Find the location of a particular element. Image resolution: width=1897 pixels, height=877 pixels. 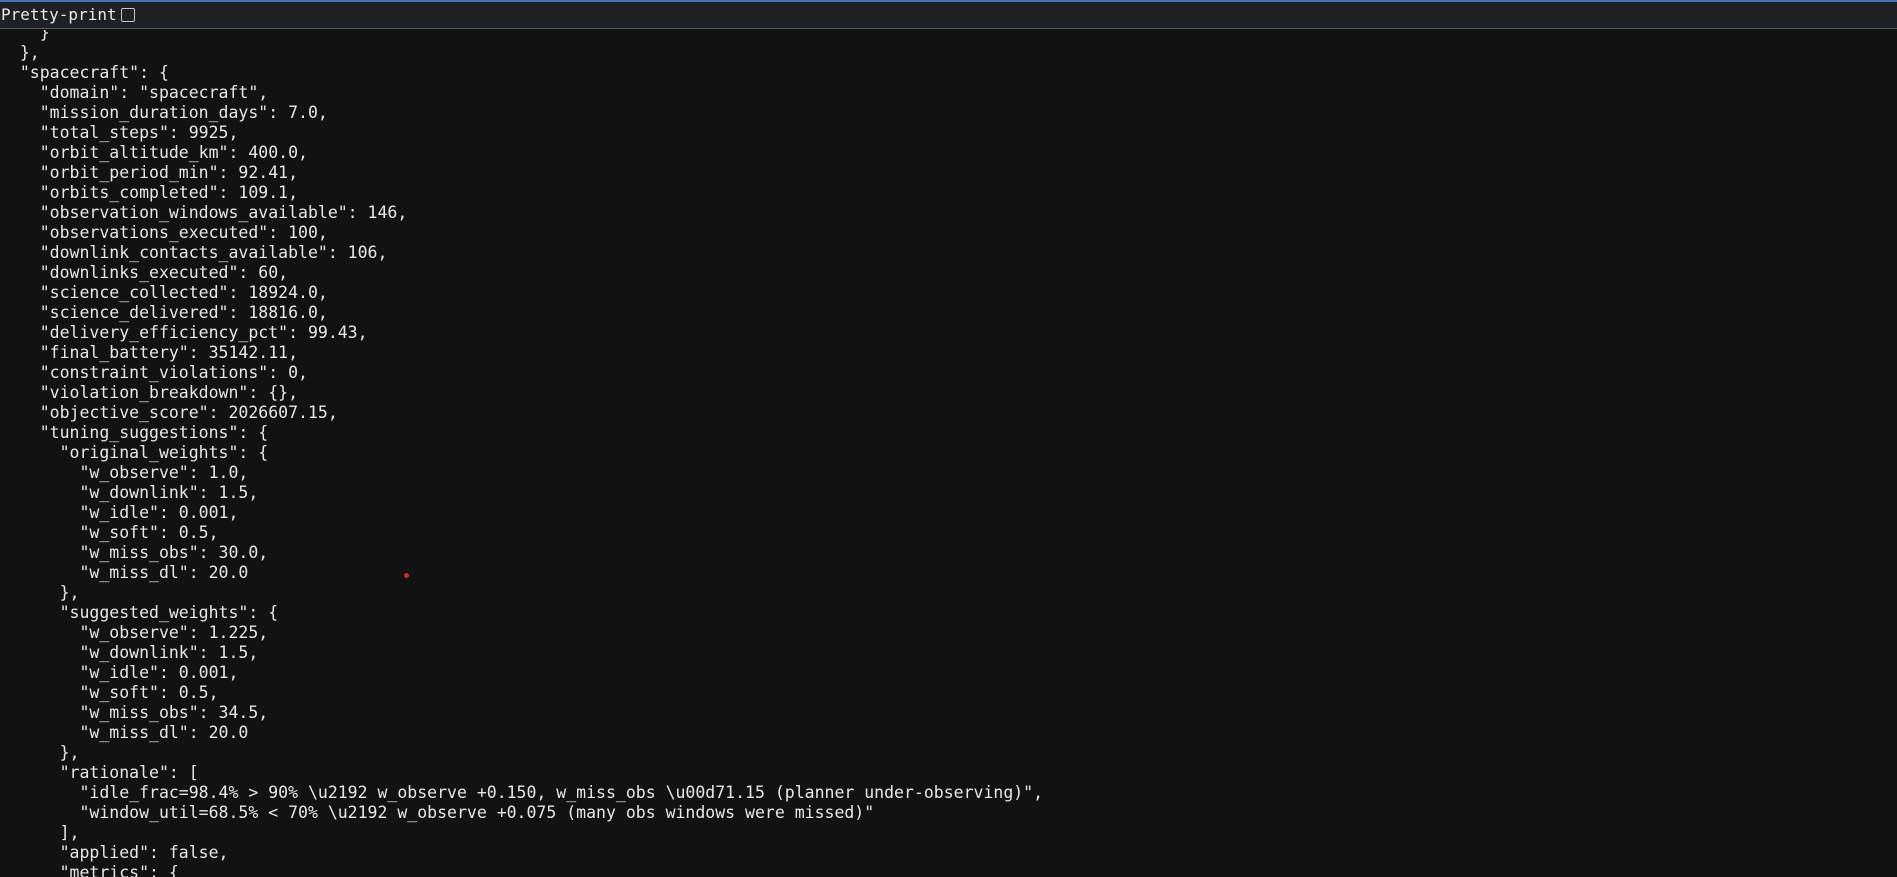

json-line: "domain": "spacecraft", is located at coordinates (134, 92).